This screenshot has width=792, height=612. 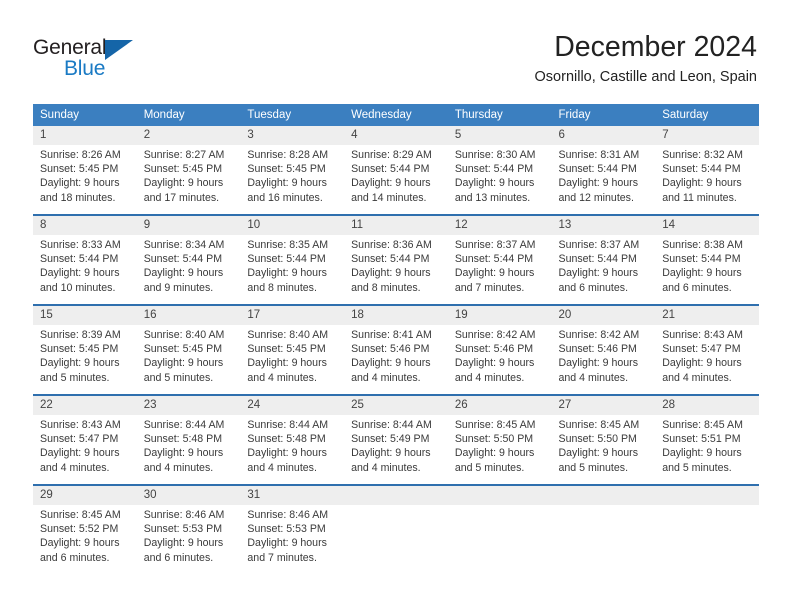 What do you see at coordinates (707, 315) in the screenshot?
I see `day-number: 21` at bounding box center [707, 315].